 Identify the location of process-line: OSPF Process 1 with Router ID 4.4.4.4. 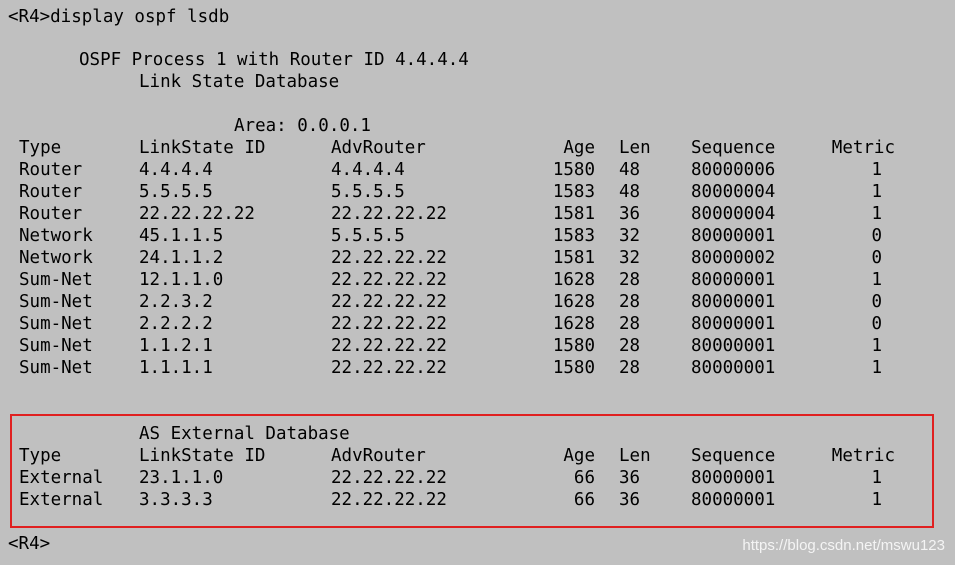
(274, 60).